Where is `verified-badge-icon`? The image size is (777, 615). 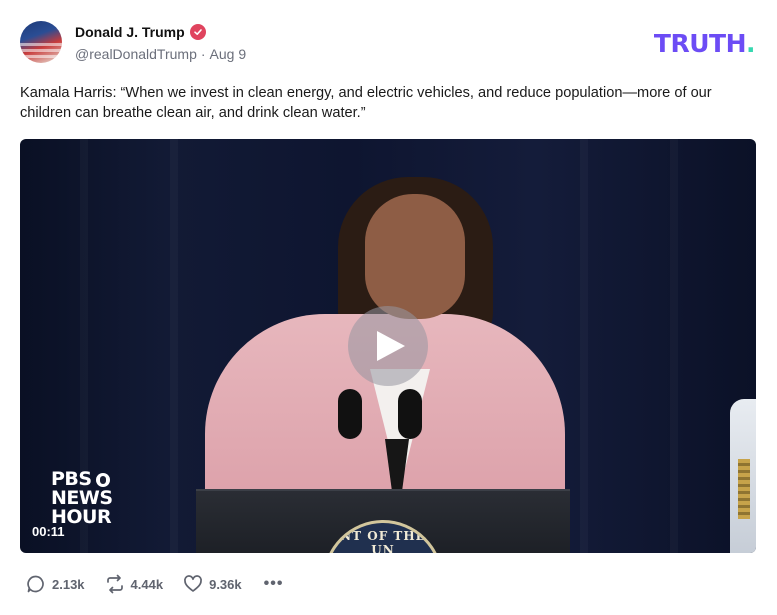
verified-badge-icon is located at coordinates (197, 32).